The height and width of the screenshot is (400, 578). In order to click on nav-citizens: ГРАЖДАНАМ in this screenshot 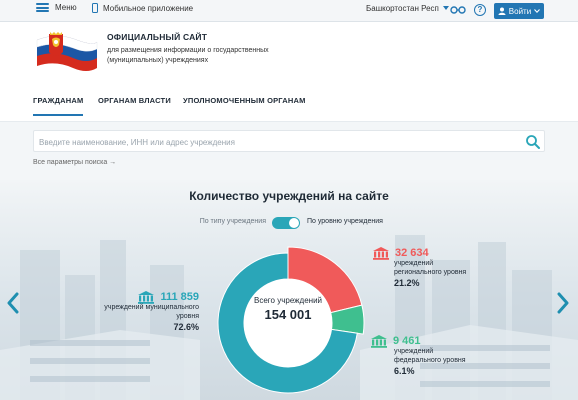, I will do `click(58, 106)`.